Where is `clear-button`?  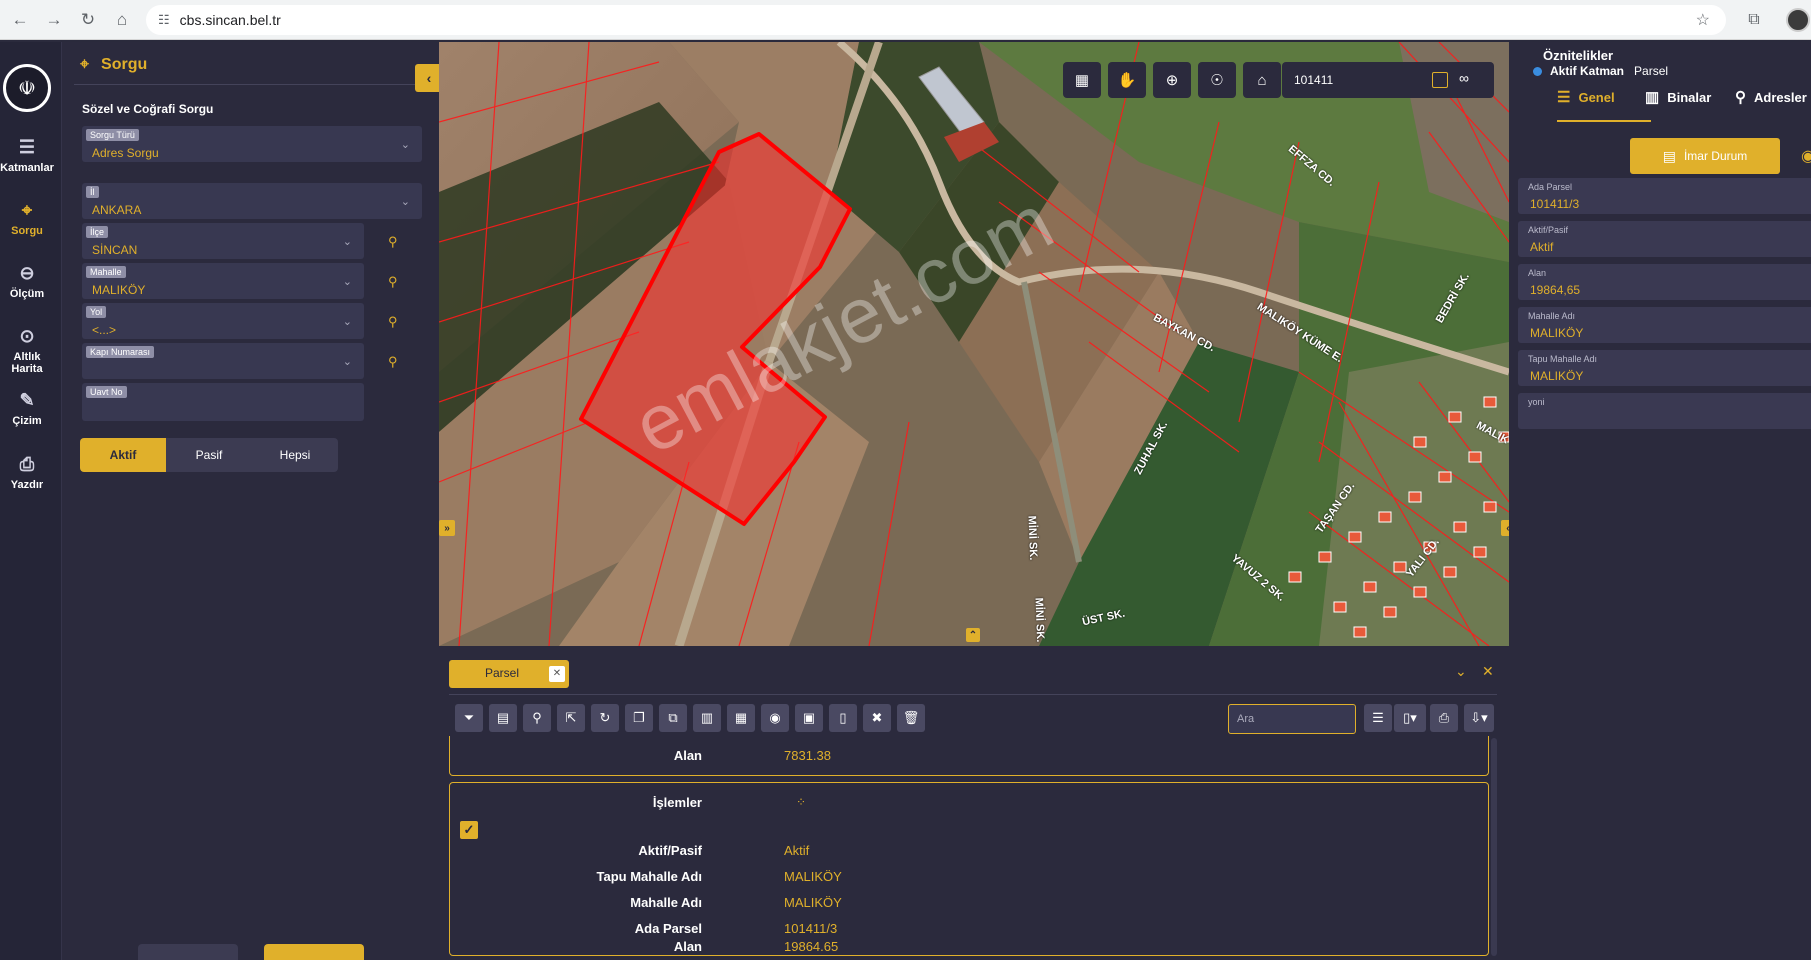
clear-button is located at coordinates (188, 952).